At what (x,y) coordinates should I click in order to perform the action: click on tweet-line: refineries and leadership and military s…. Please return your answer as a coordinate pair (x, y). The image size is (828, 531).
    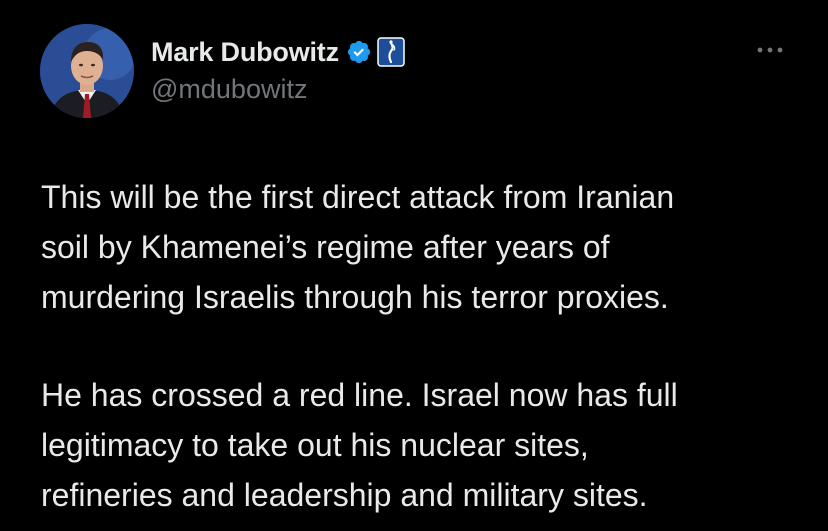
    Looking at the image, I should click on (344, 495).